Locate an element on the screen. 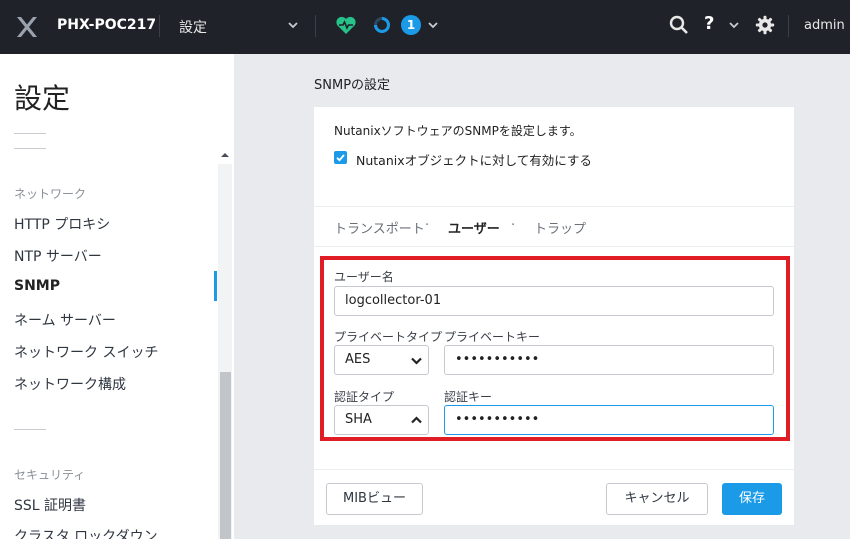  enable-checkbox-label: Nutanixオブジェクトに対して有効にする is located at coordinates (474, 159).